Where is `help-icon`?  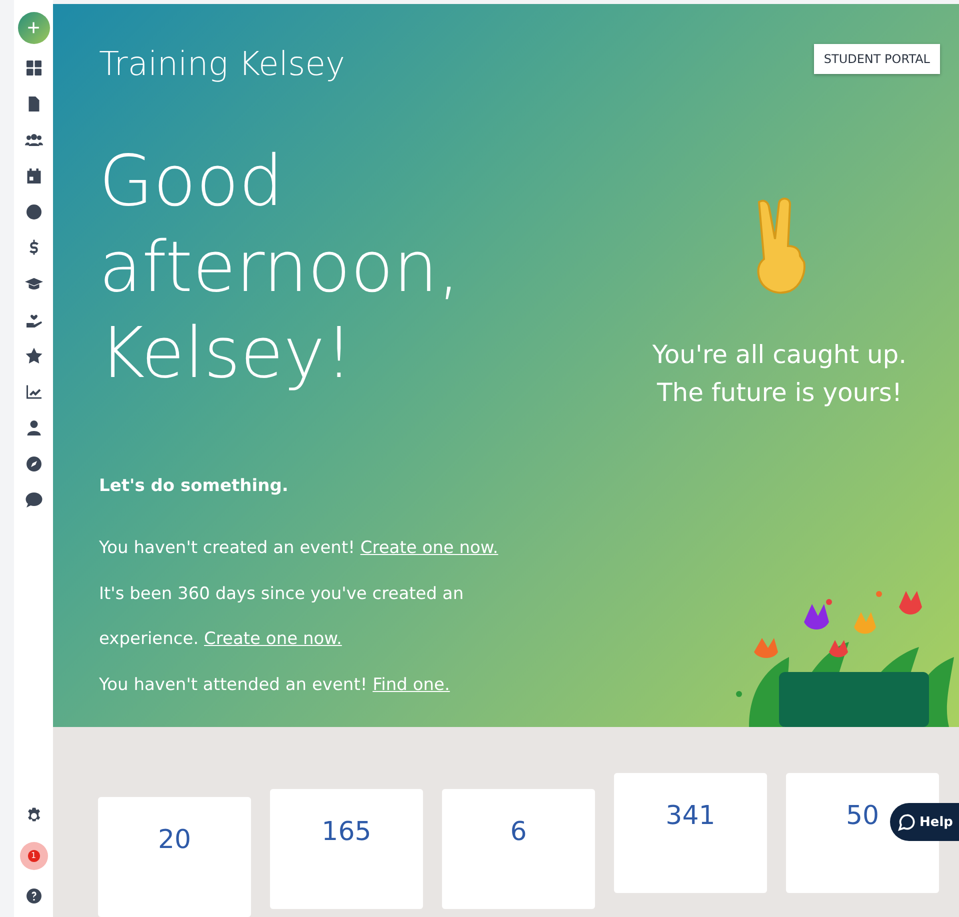
help-icon is located at coordinates (33, 896).